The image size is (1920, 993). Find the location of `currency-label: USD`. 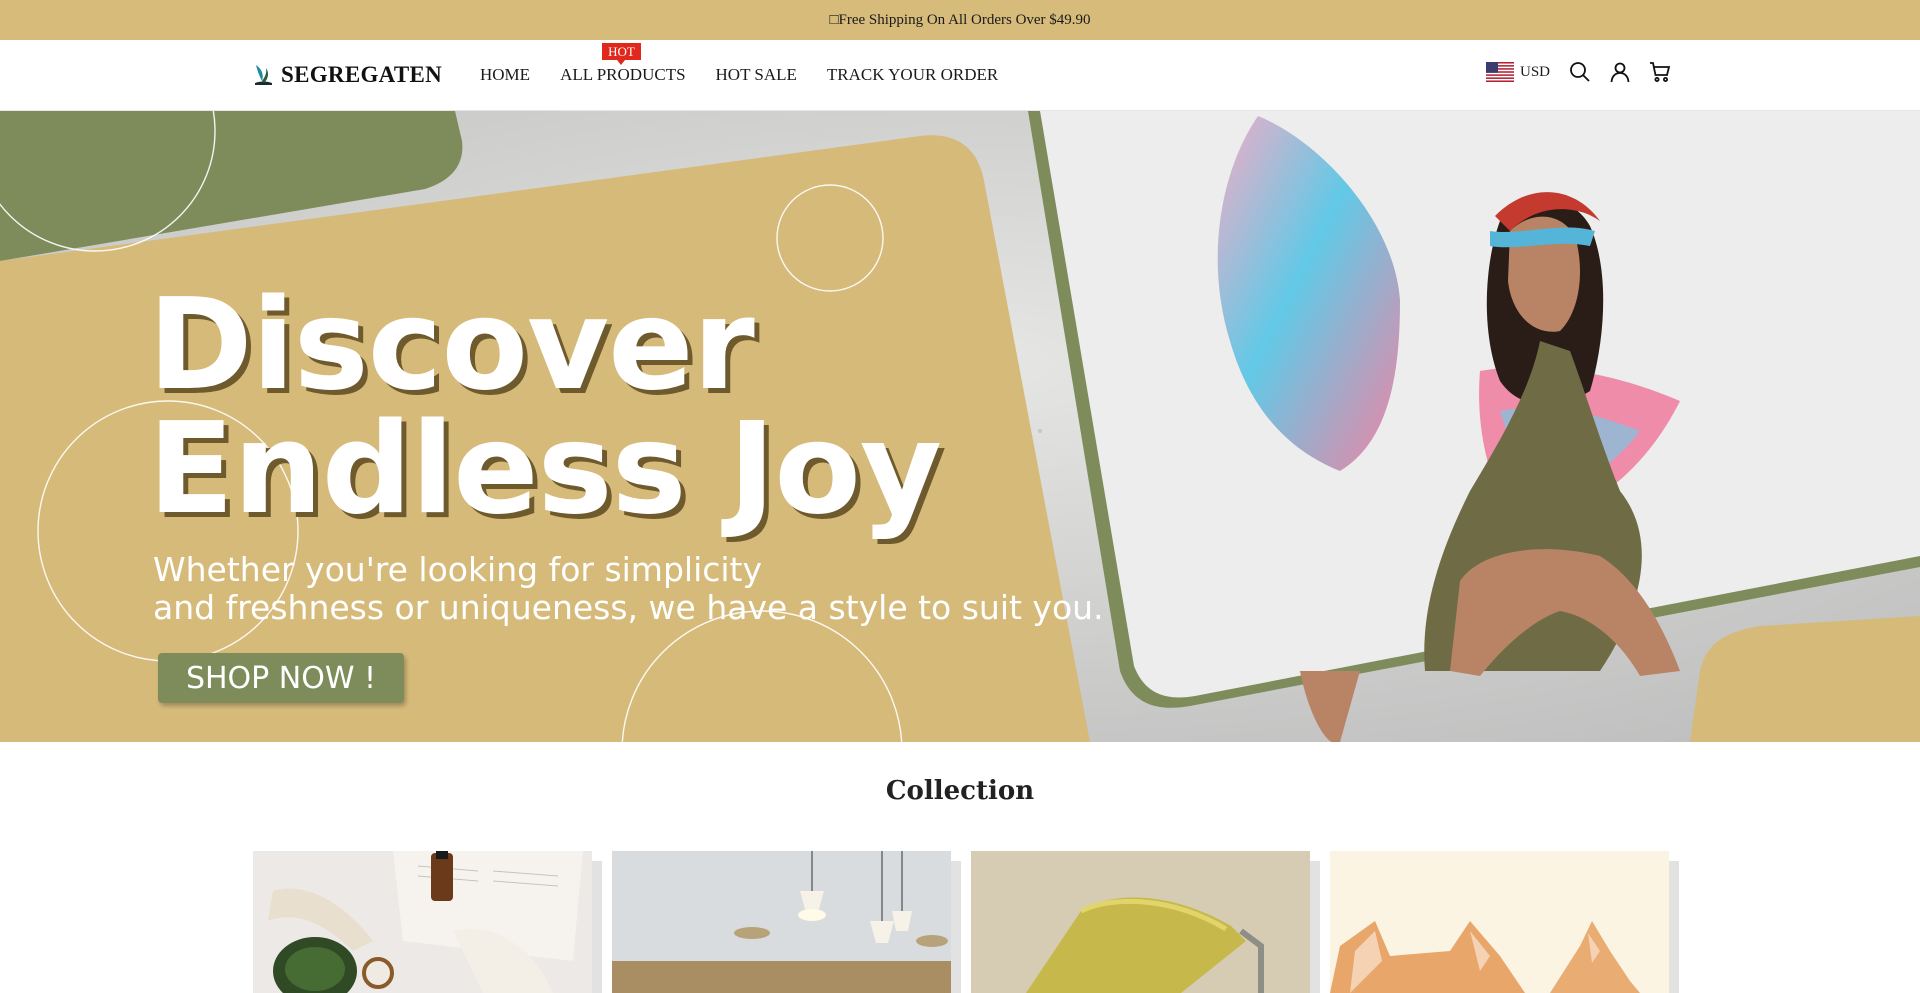

currency-label: USD is located at coordinates (1535, 71).